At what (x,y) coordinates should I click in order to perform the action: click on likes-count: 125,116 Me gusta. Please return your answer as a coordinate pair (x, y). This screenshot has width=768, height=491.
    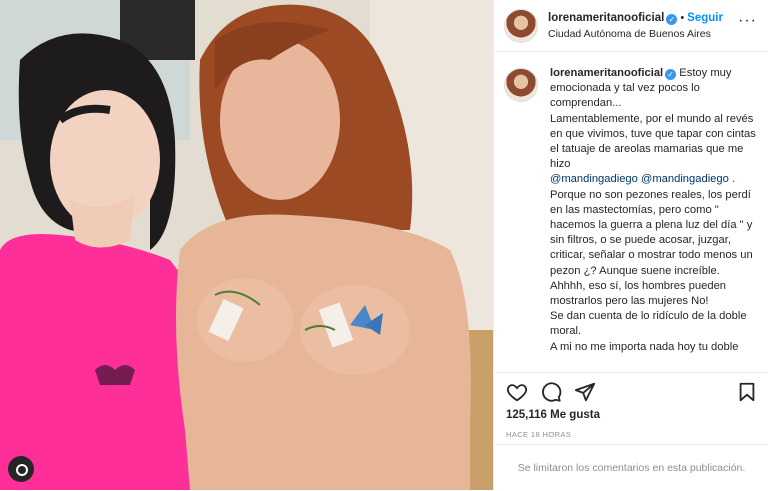
    Looking at the image, I should click on (553, 415).